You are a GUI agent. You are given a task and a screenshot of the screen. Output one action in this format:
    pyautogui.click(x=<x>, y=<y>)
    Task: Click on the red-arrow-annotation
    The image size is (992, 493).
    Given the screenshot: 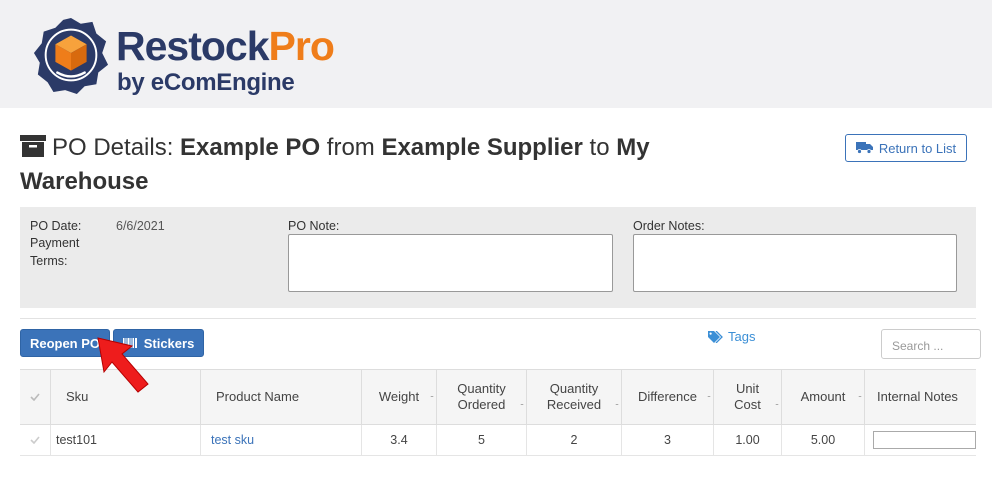 What is the action you would take?
    pyautogui.click(x=123, y=365)
    